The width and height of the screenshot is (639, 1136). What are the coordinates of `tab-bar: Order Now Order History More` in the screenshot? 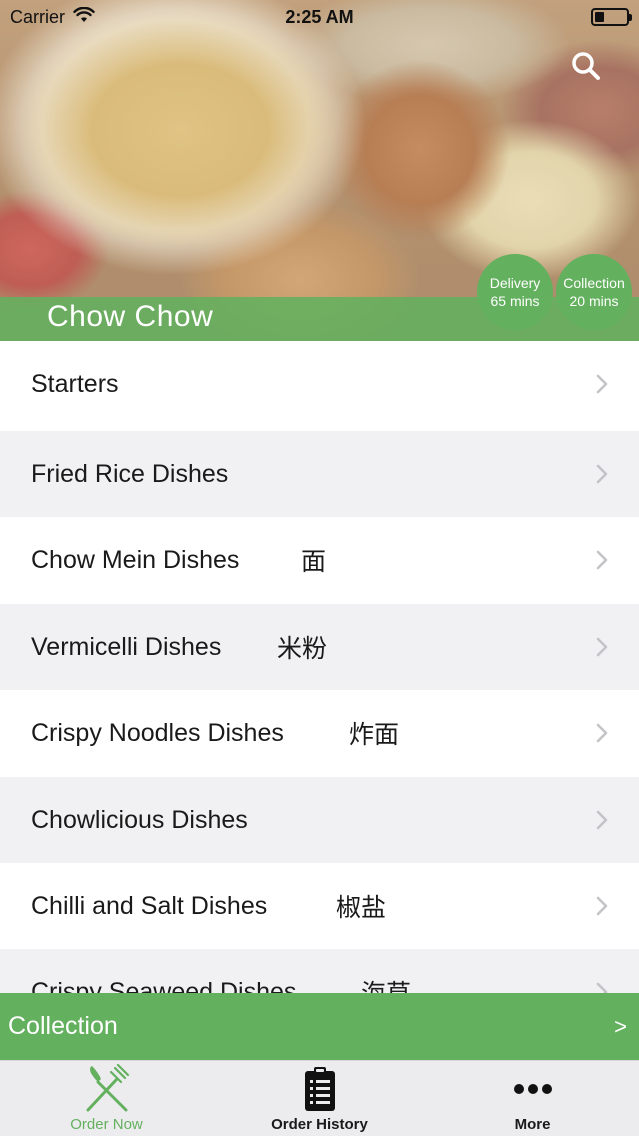 It's located at (319, 1098).